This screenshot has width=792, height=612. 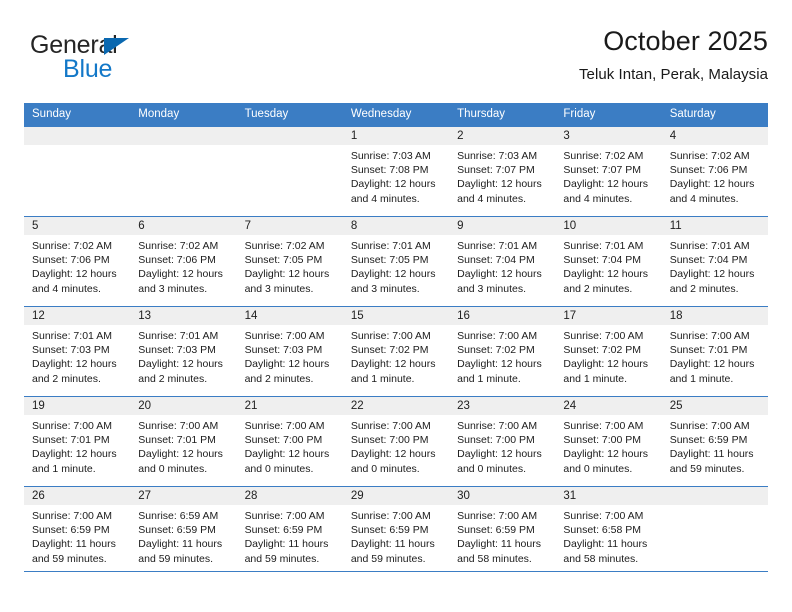 What do you see at coordinates (502, 226) in the screenshot?
I see `day-number: 9` at bounding box center [502, 226].